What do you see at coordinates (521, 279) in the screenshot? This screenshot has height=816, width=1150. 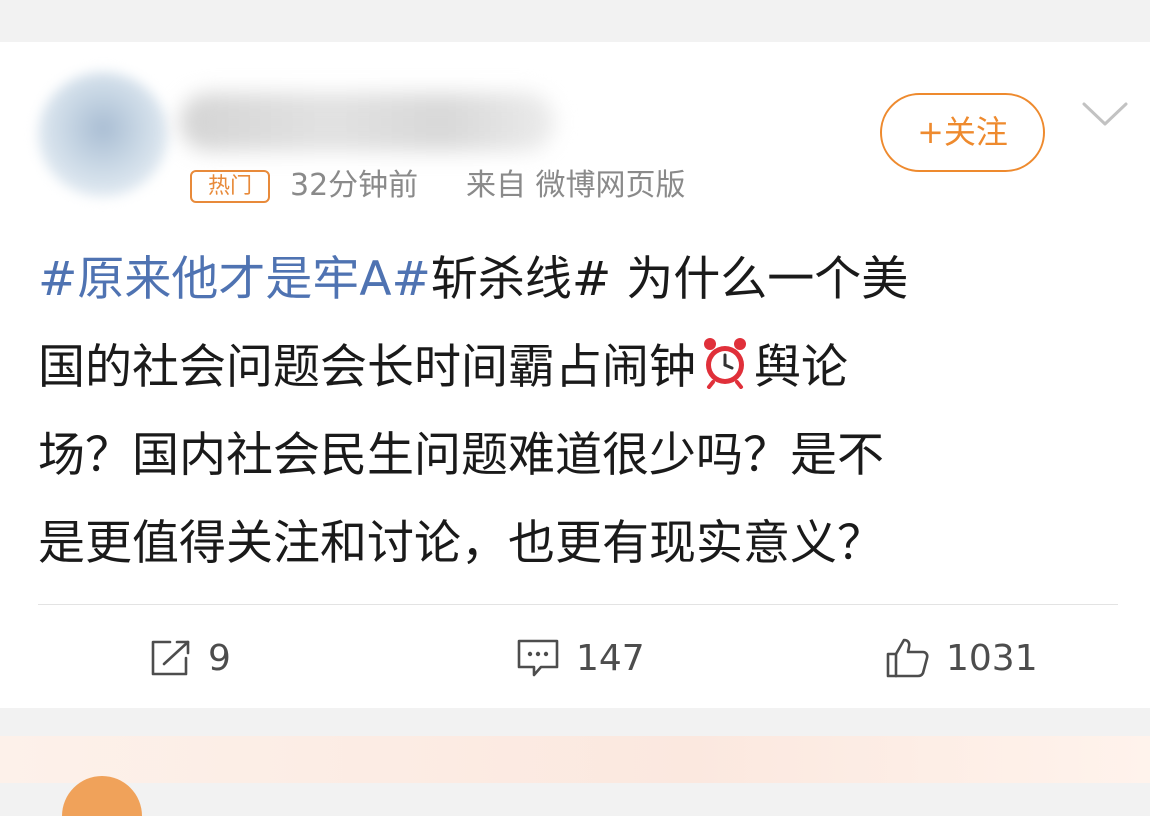 I see `topic-text: 斩杀线#` at bounding box center [521, 279].